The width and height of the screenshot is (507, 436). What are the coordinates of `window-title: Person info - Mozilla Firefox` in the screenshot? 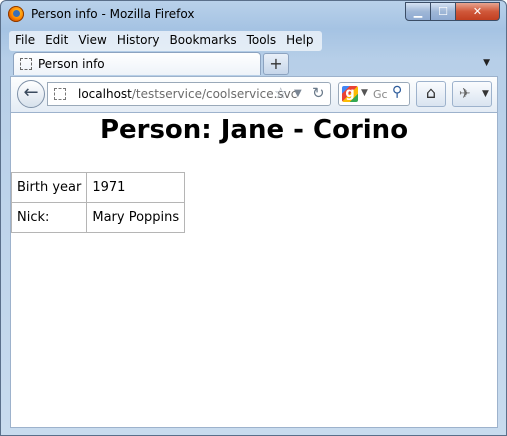 It's located at (113, 14).